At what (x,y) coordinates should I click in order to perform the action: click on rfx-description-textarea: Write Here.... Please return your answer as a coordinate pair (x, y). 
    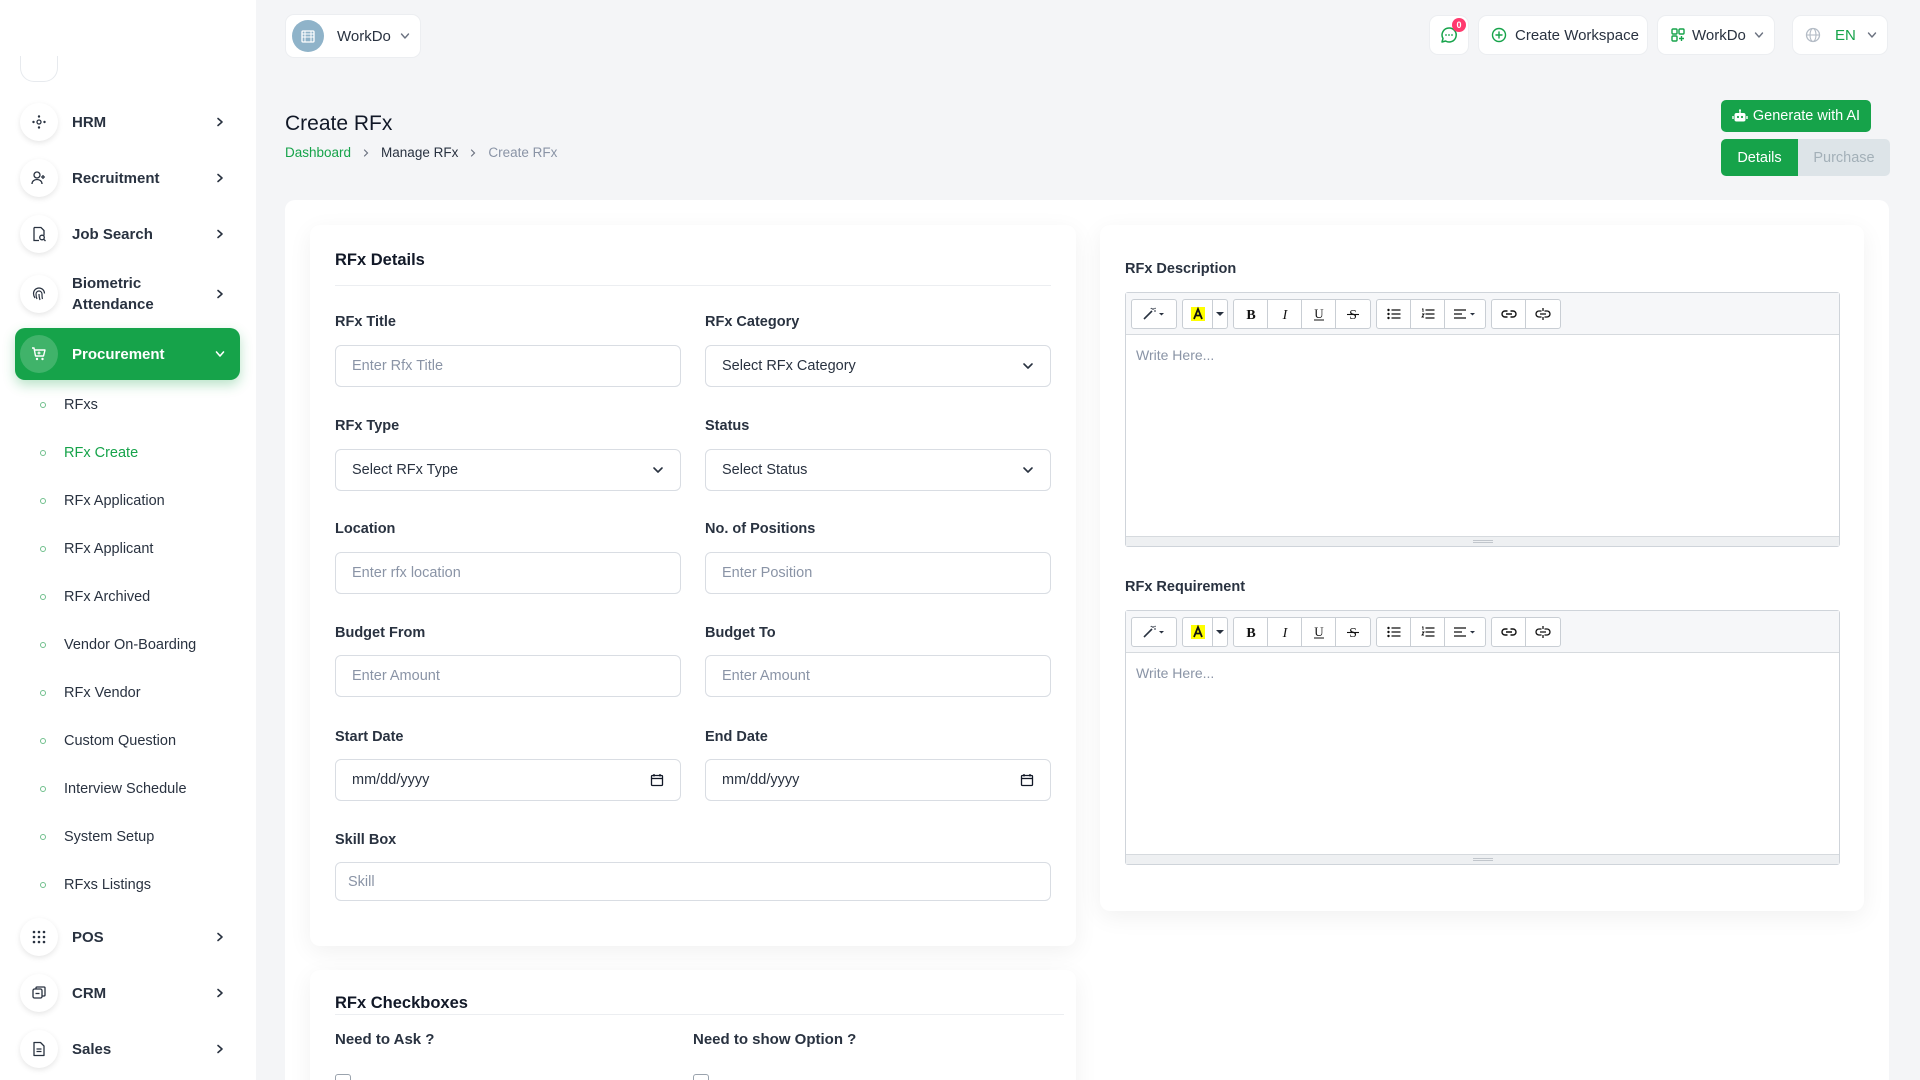
    Looking at the image, I should click on (1482, 435).